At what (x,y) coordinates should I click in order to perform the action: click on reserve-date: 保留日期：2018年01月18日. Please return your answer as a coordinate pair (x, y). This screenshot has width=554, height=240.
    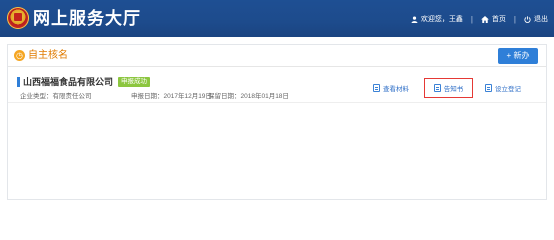
    Looking at the image, I should click on (248, 96).